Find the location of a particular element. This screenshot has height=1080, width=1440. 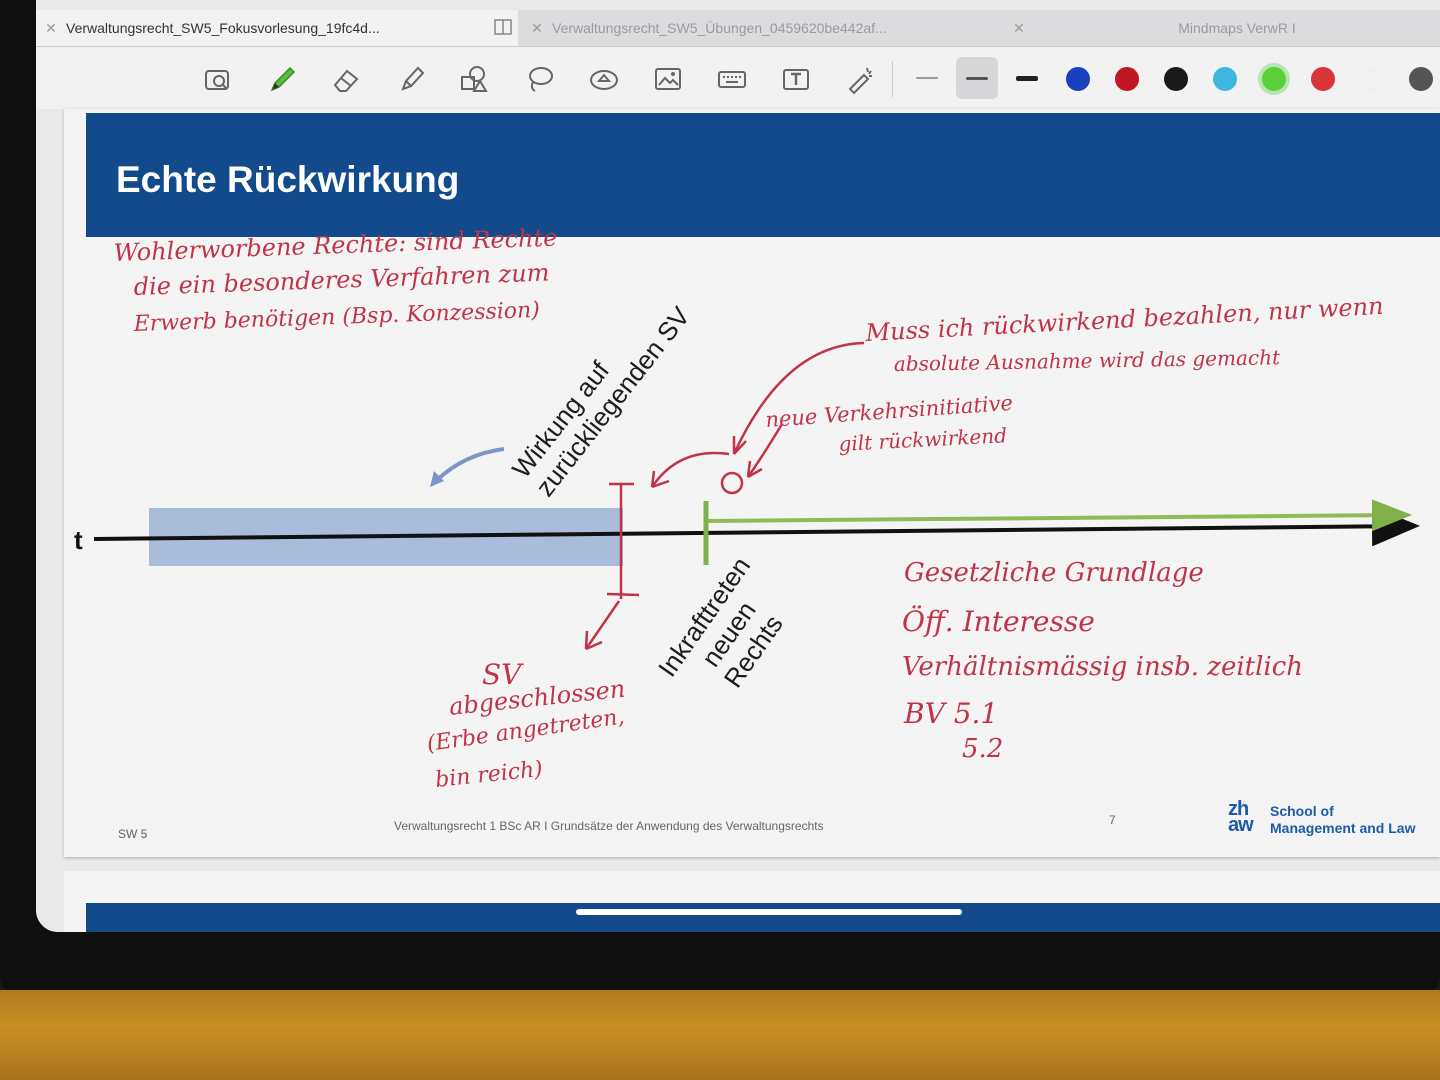

highlighter-icon is located at coordinates (412, 79).